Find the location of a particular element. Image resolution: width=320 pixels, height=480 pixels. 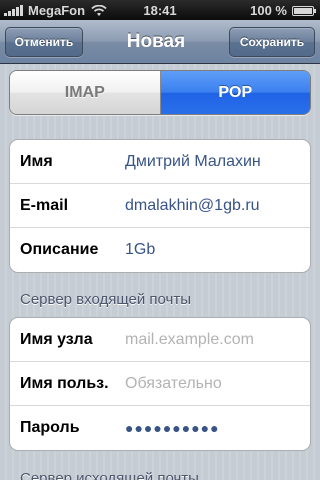

username-row: Имя польз. Обязательно is located at coordinates (160, 384).